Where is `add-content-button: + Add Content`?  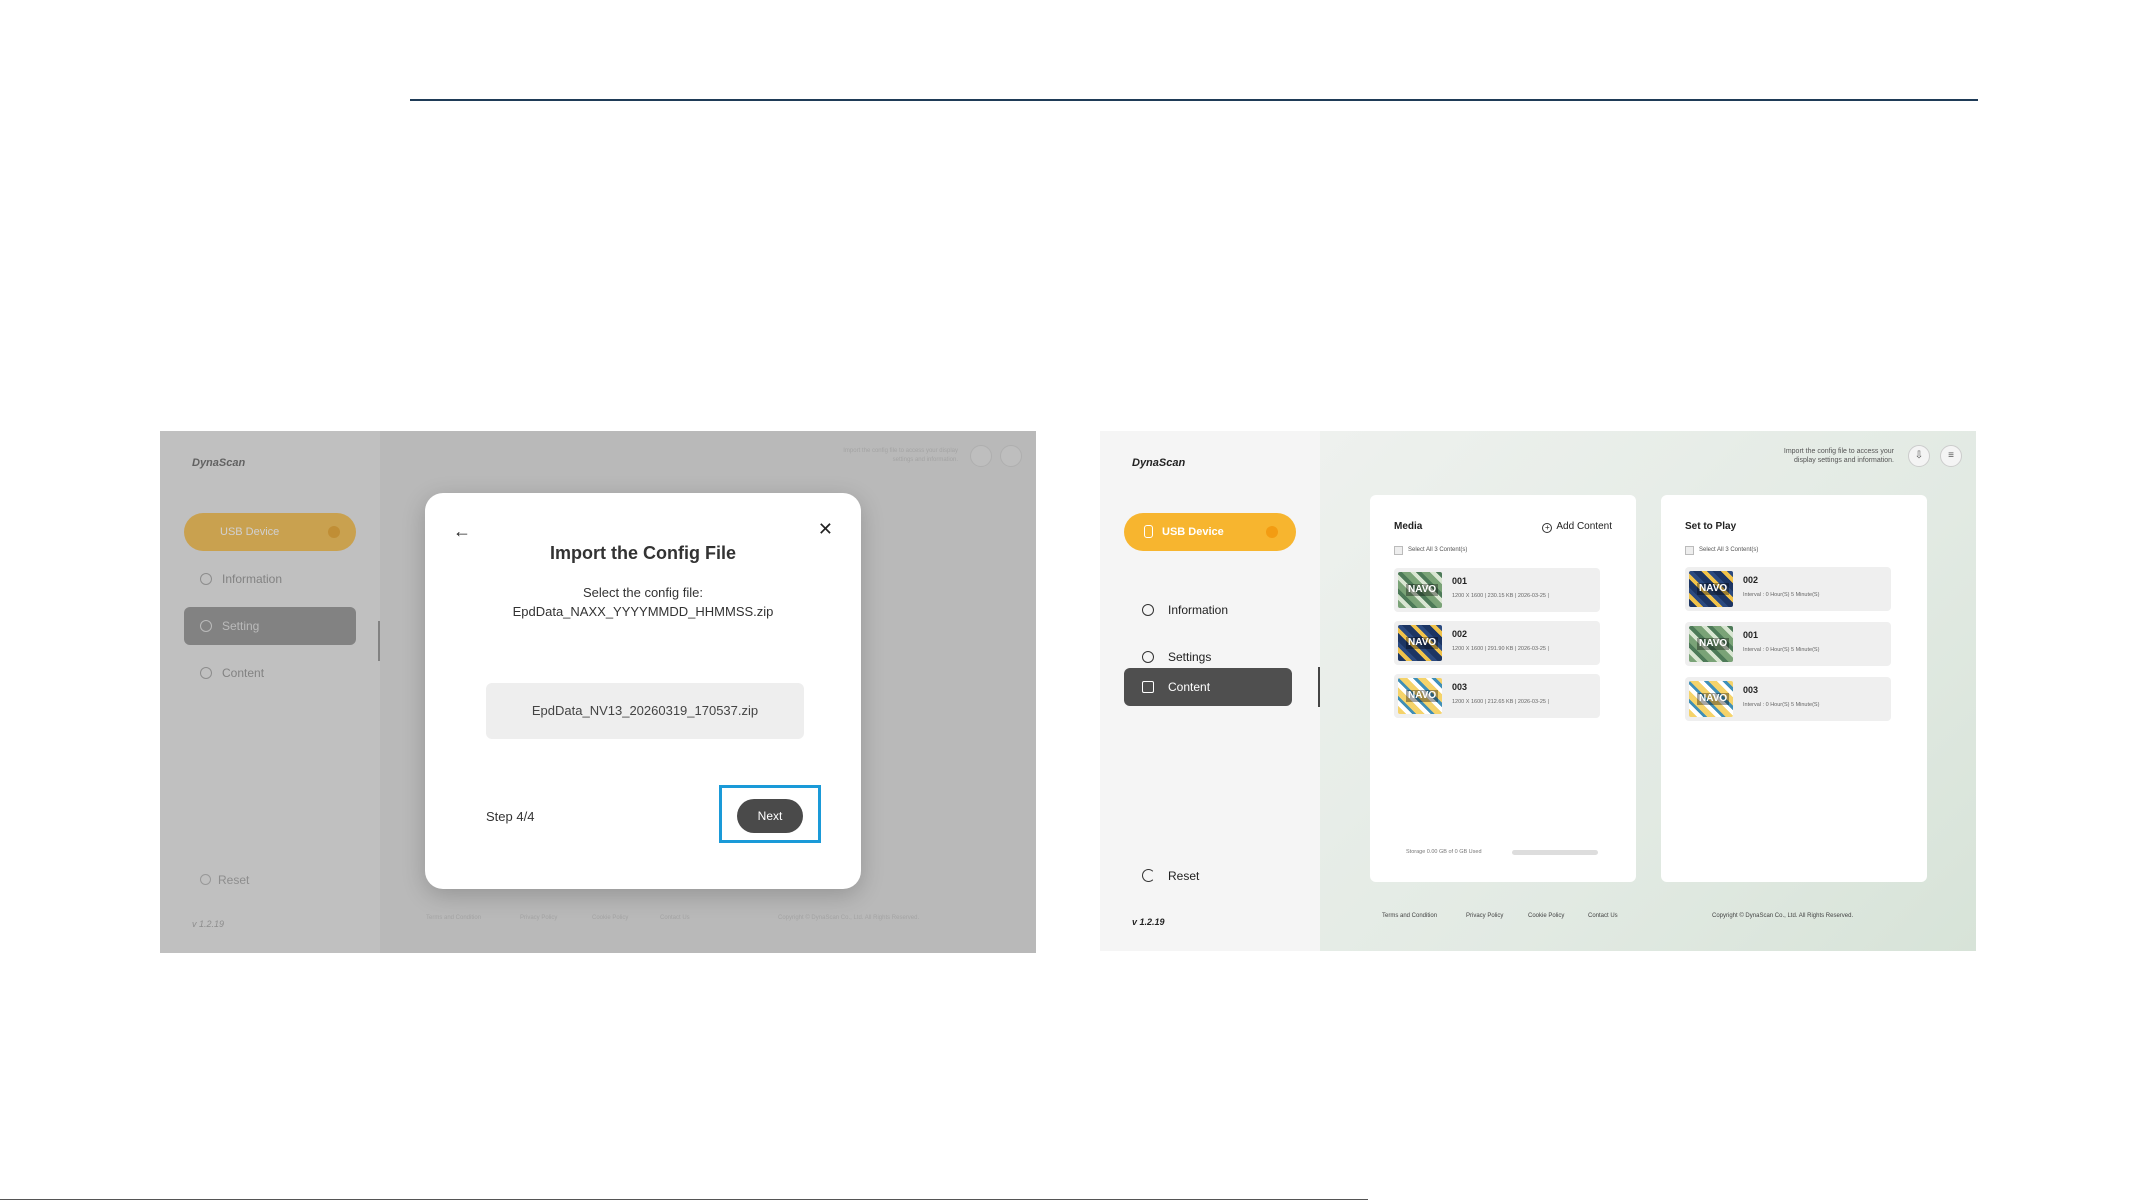
add-content-button: + Add Content is located at coordinates (1577, 527).